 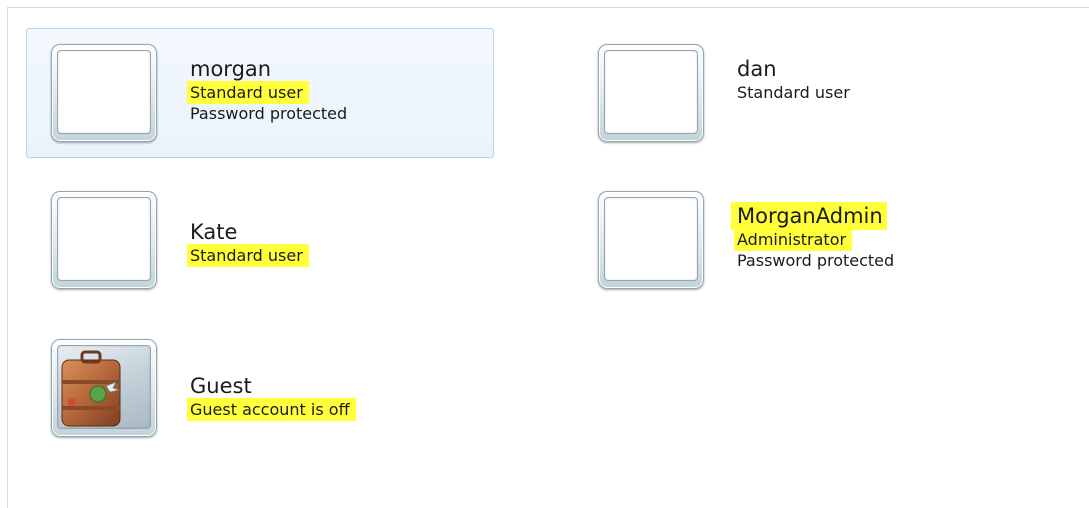 I want to click on account-name: dan, so click(x=757, y=69).